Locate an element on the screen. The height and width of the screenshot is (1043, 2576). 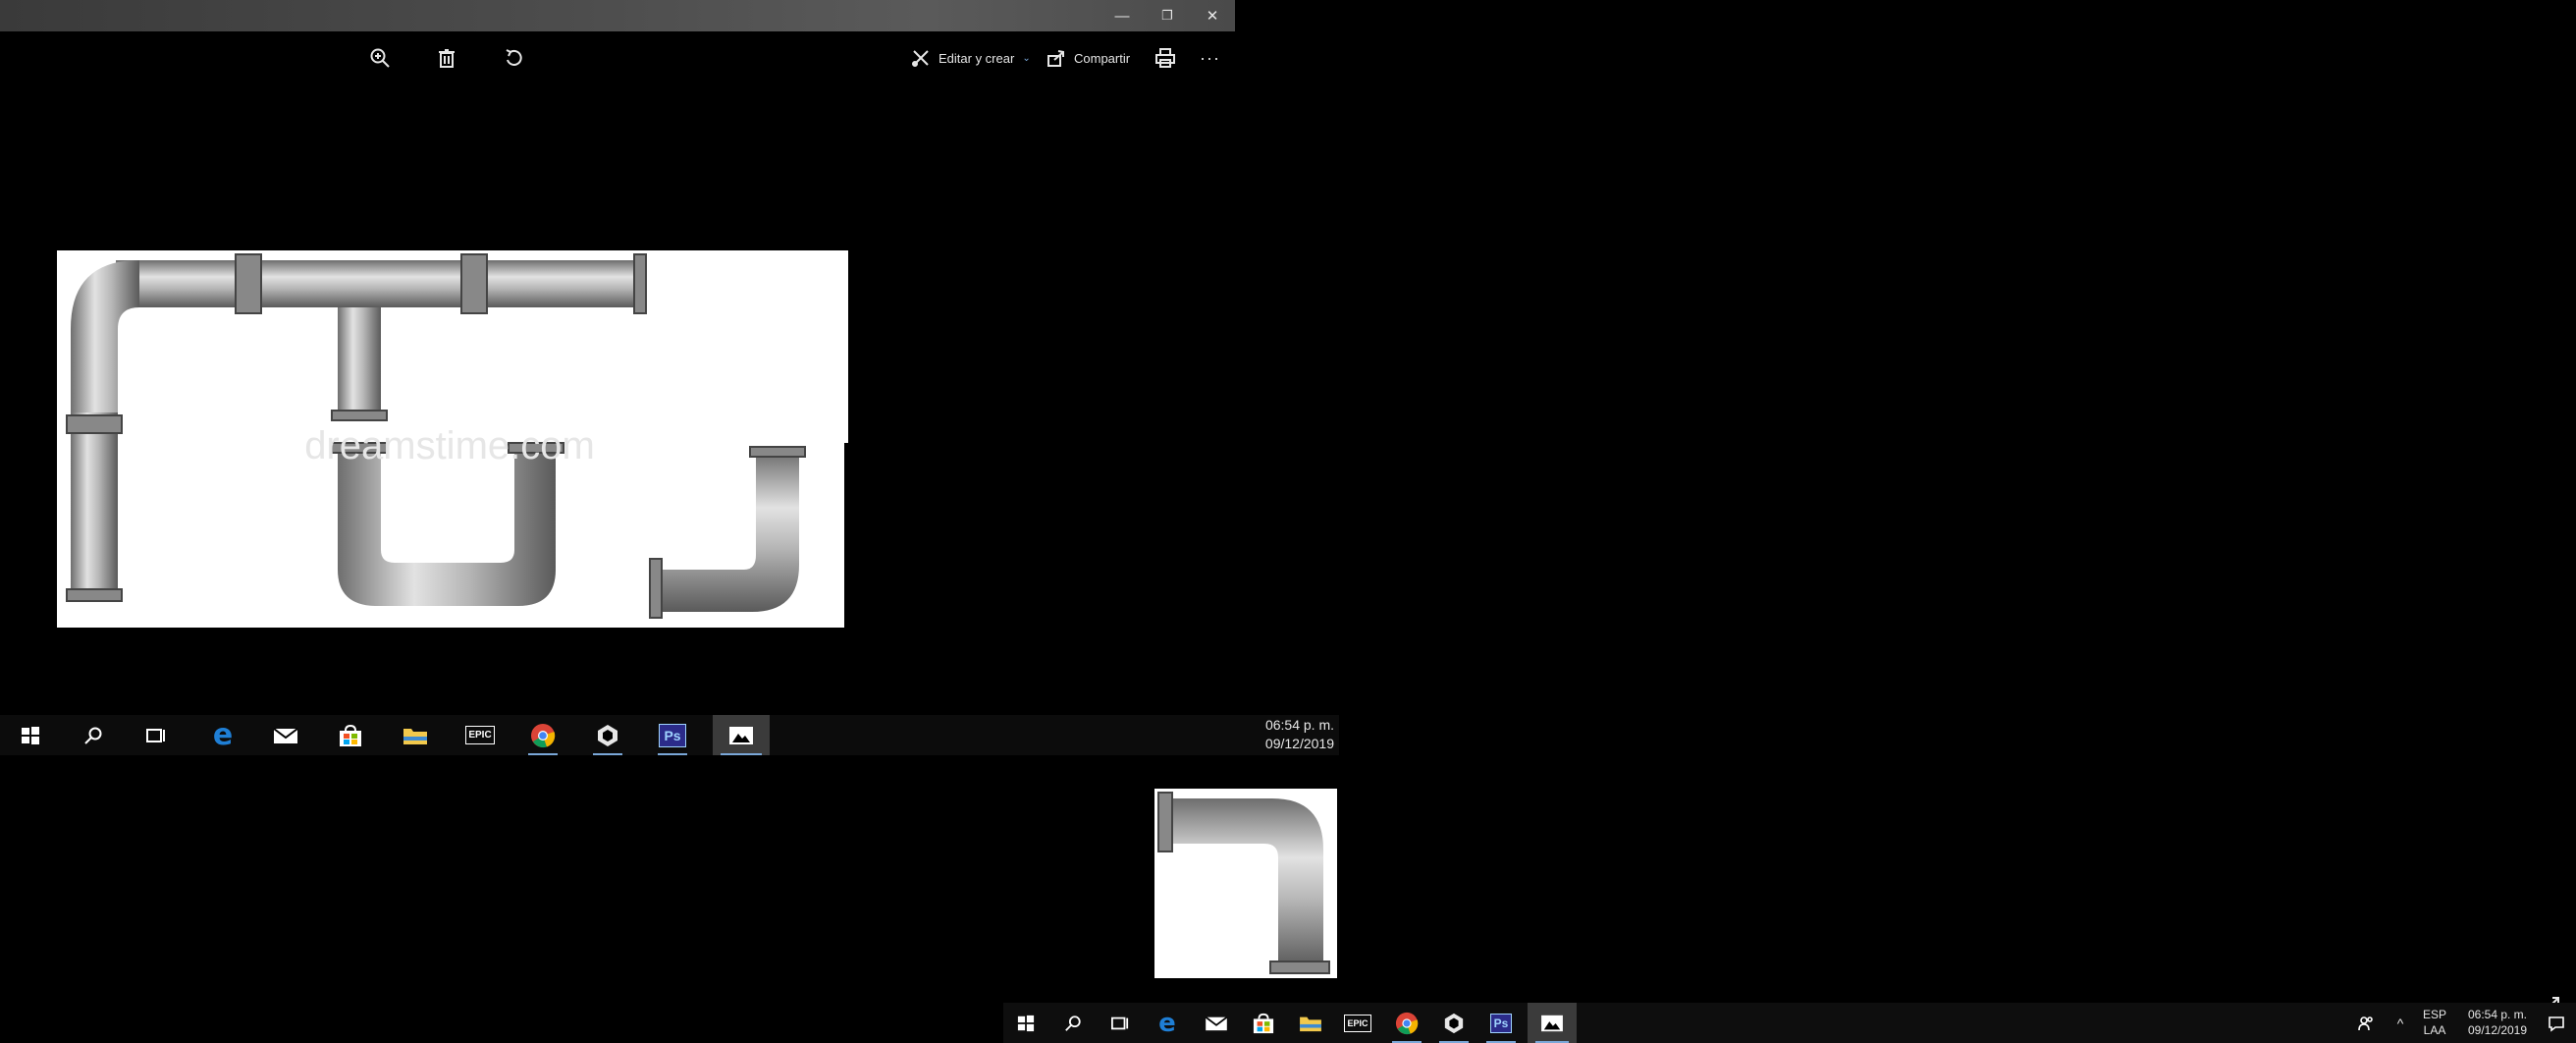
chrome-button-preview is located at coordinates (542, 735).